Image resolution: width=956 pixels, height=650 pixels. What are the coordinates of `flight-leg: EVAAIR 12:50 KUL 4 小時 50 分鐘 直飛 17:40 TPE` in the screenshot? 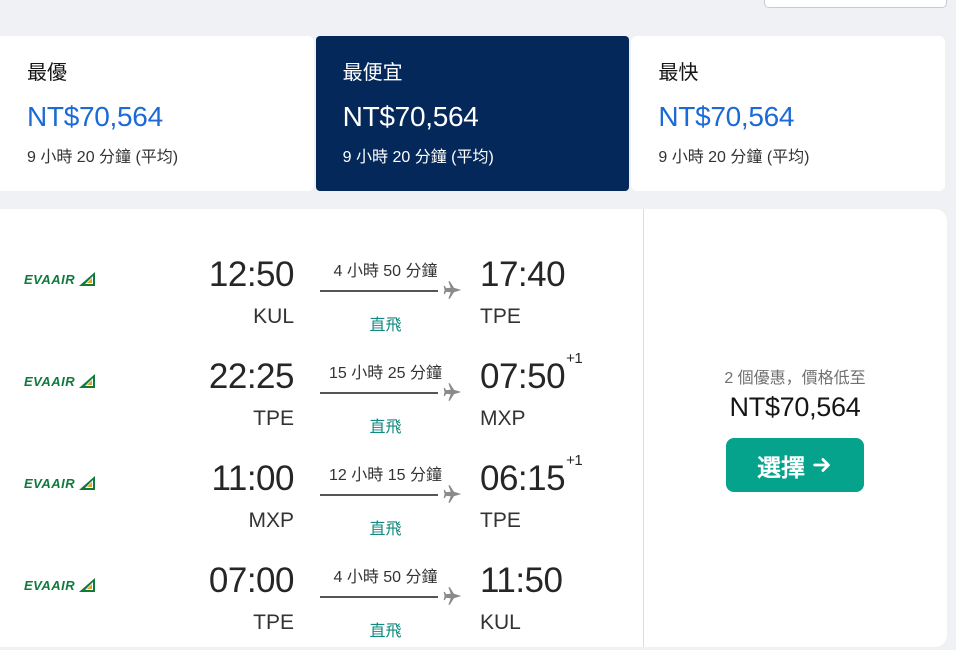 It's located at (320, 280).